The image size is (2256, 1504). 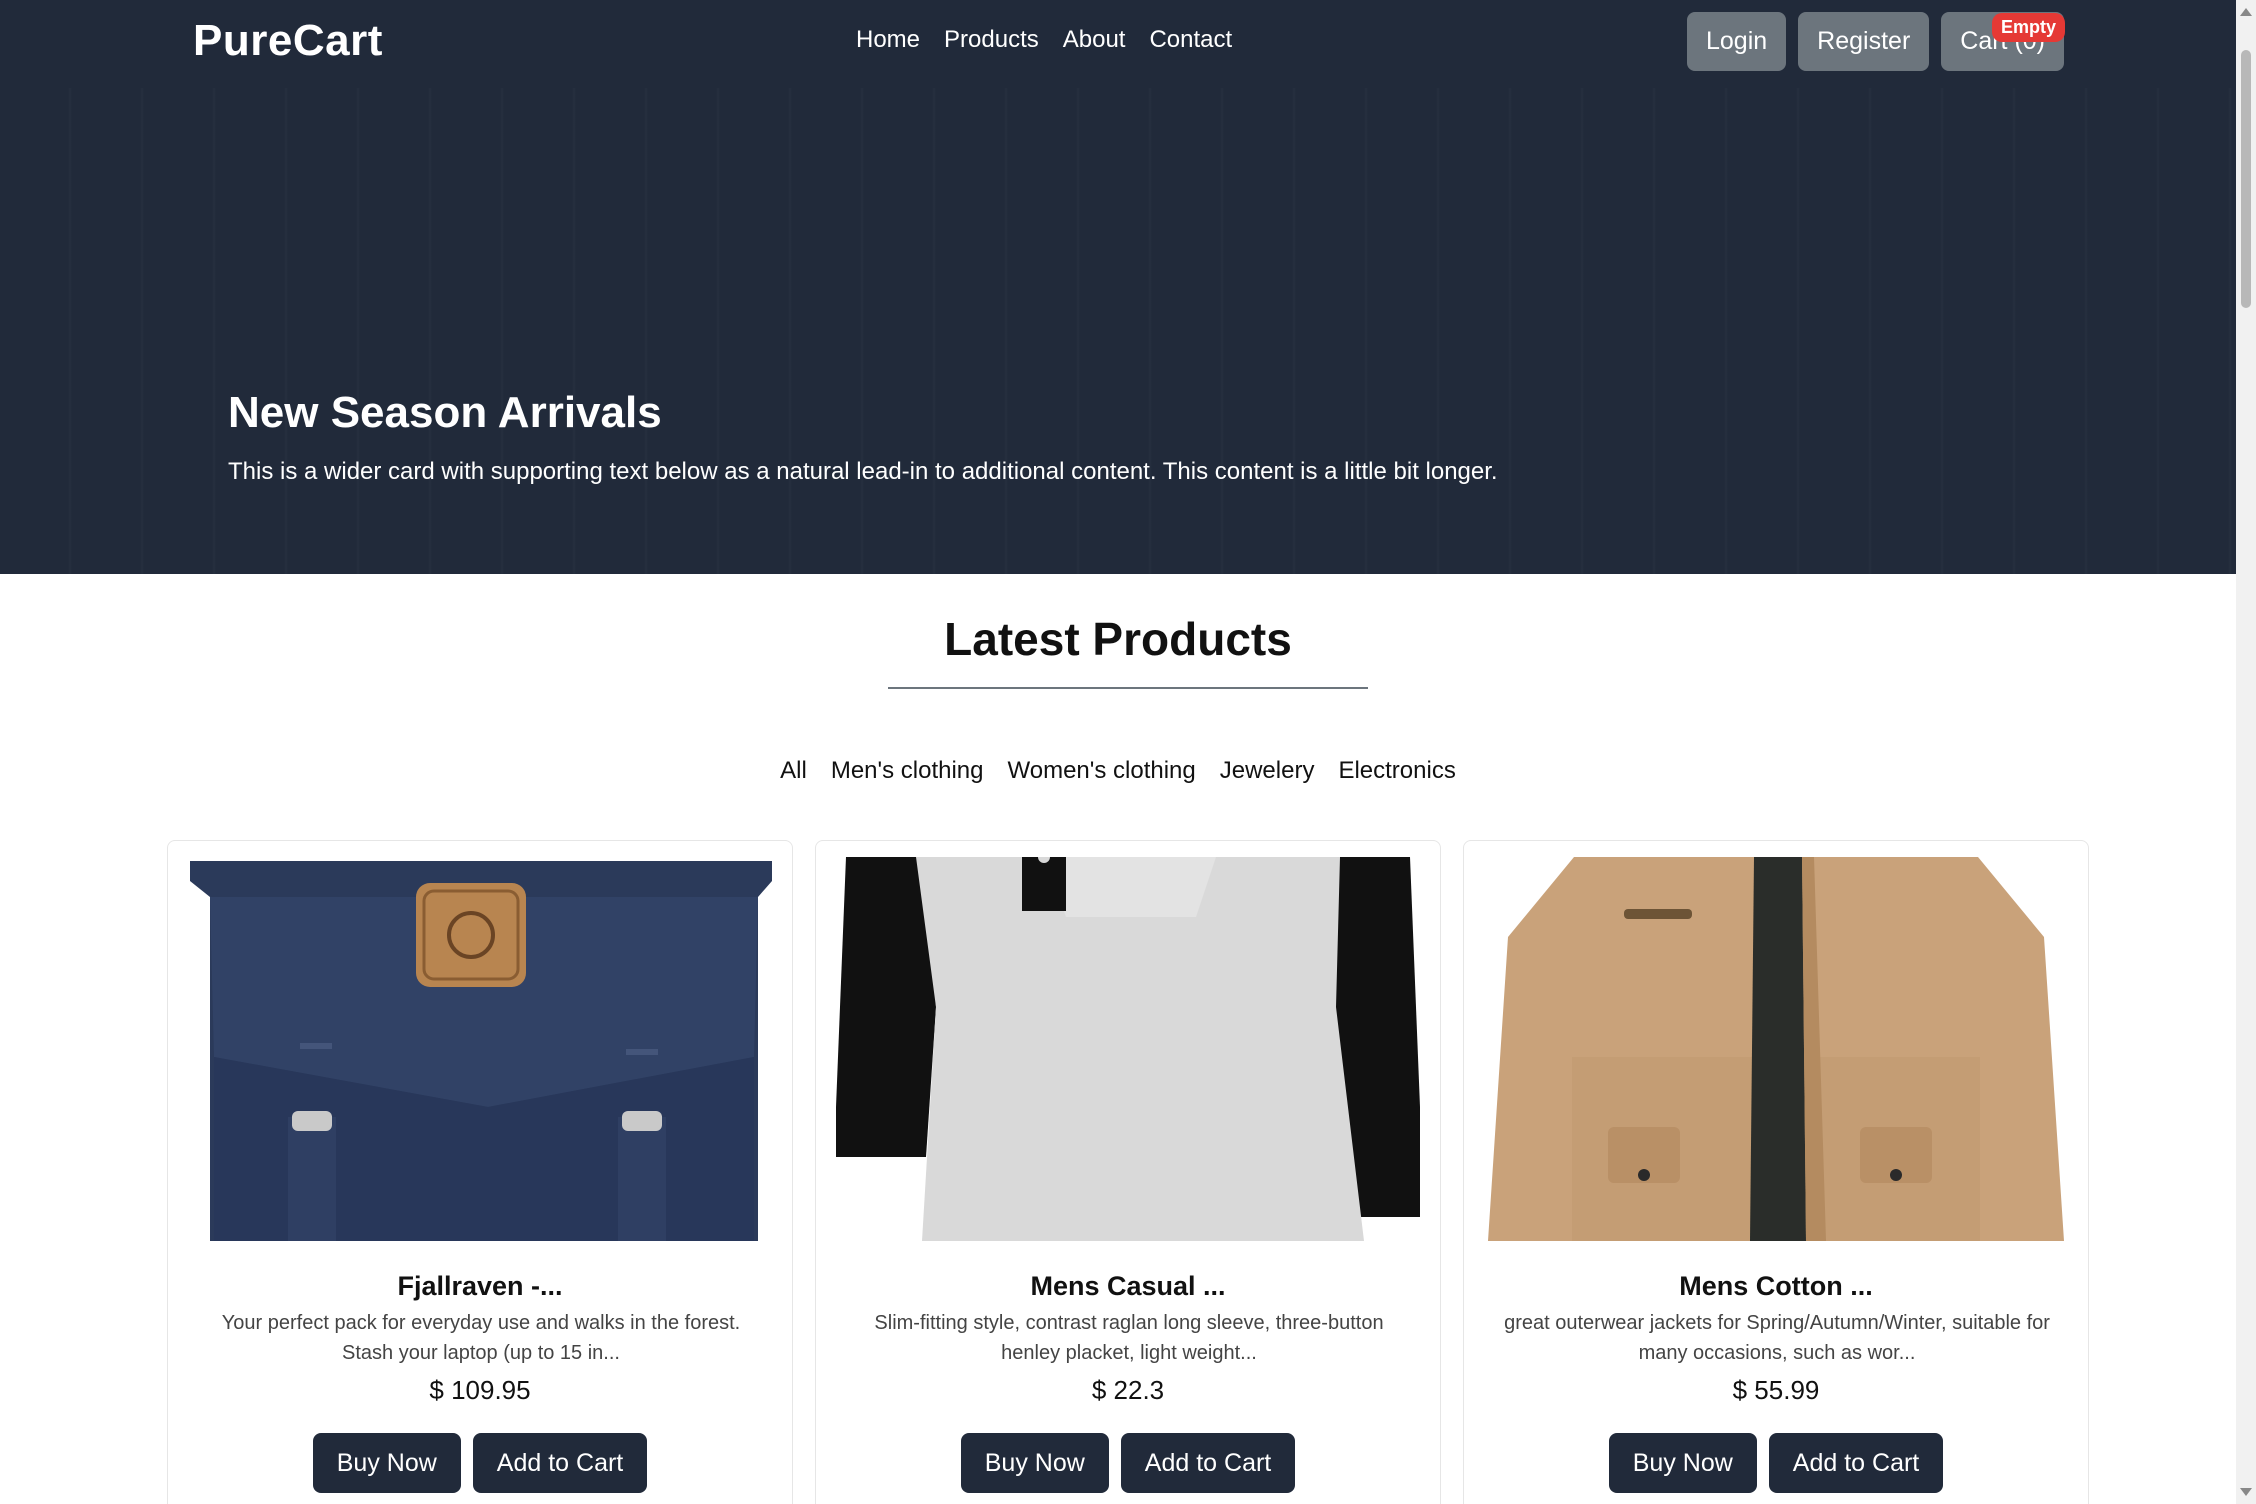 What do you see at coordinates (1044, 40) in the screenshot?
I see `nav-links: Home Products About Contact` at bounding box center [1044, 40].